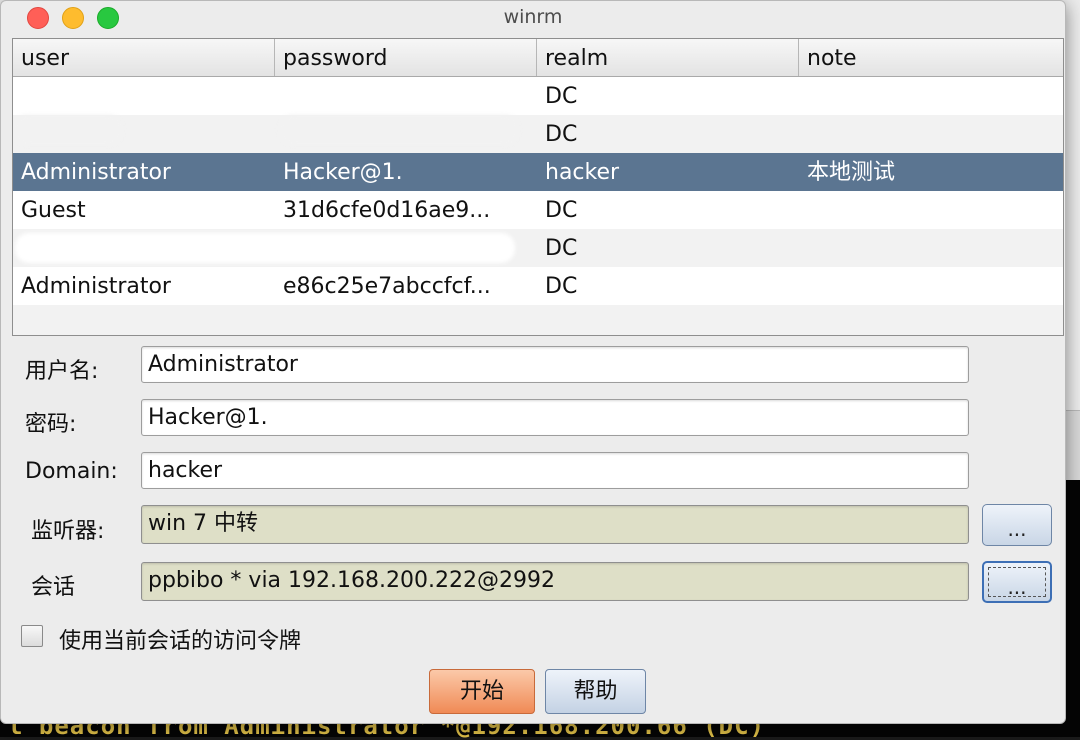 The width and height of the screenshot is (1080, 740). I want to click on session-label: 会话, so click(53, 587).